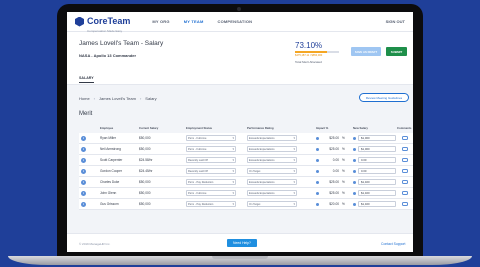  Describe the element at coordinates (194, 21) in the screenshot. I see `nav-my-team: MY TEAM` at that location.